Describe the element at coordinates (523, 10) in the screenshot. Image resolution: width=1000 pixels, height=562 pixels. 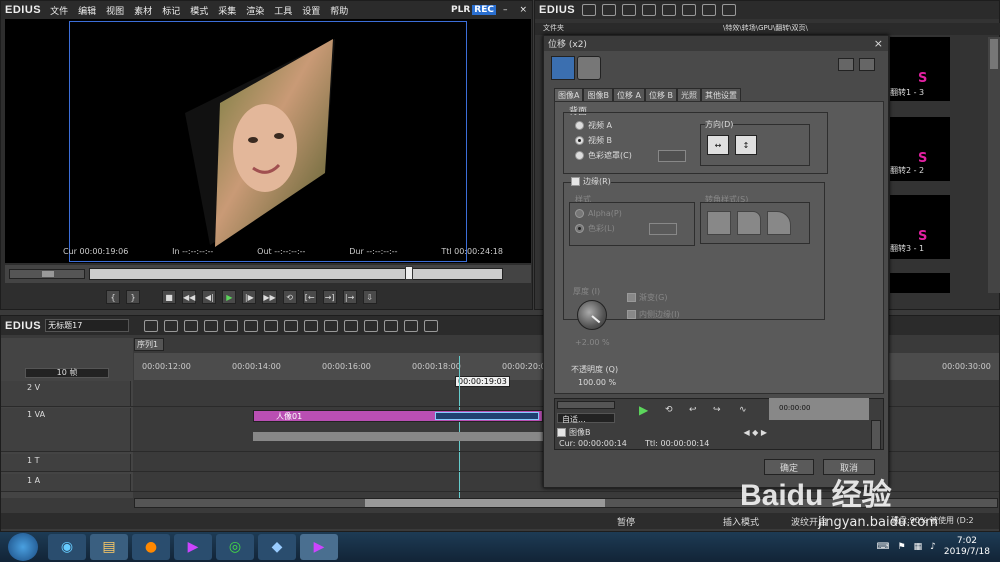
I see `close-icon: ×` at that location.